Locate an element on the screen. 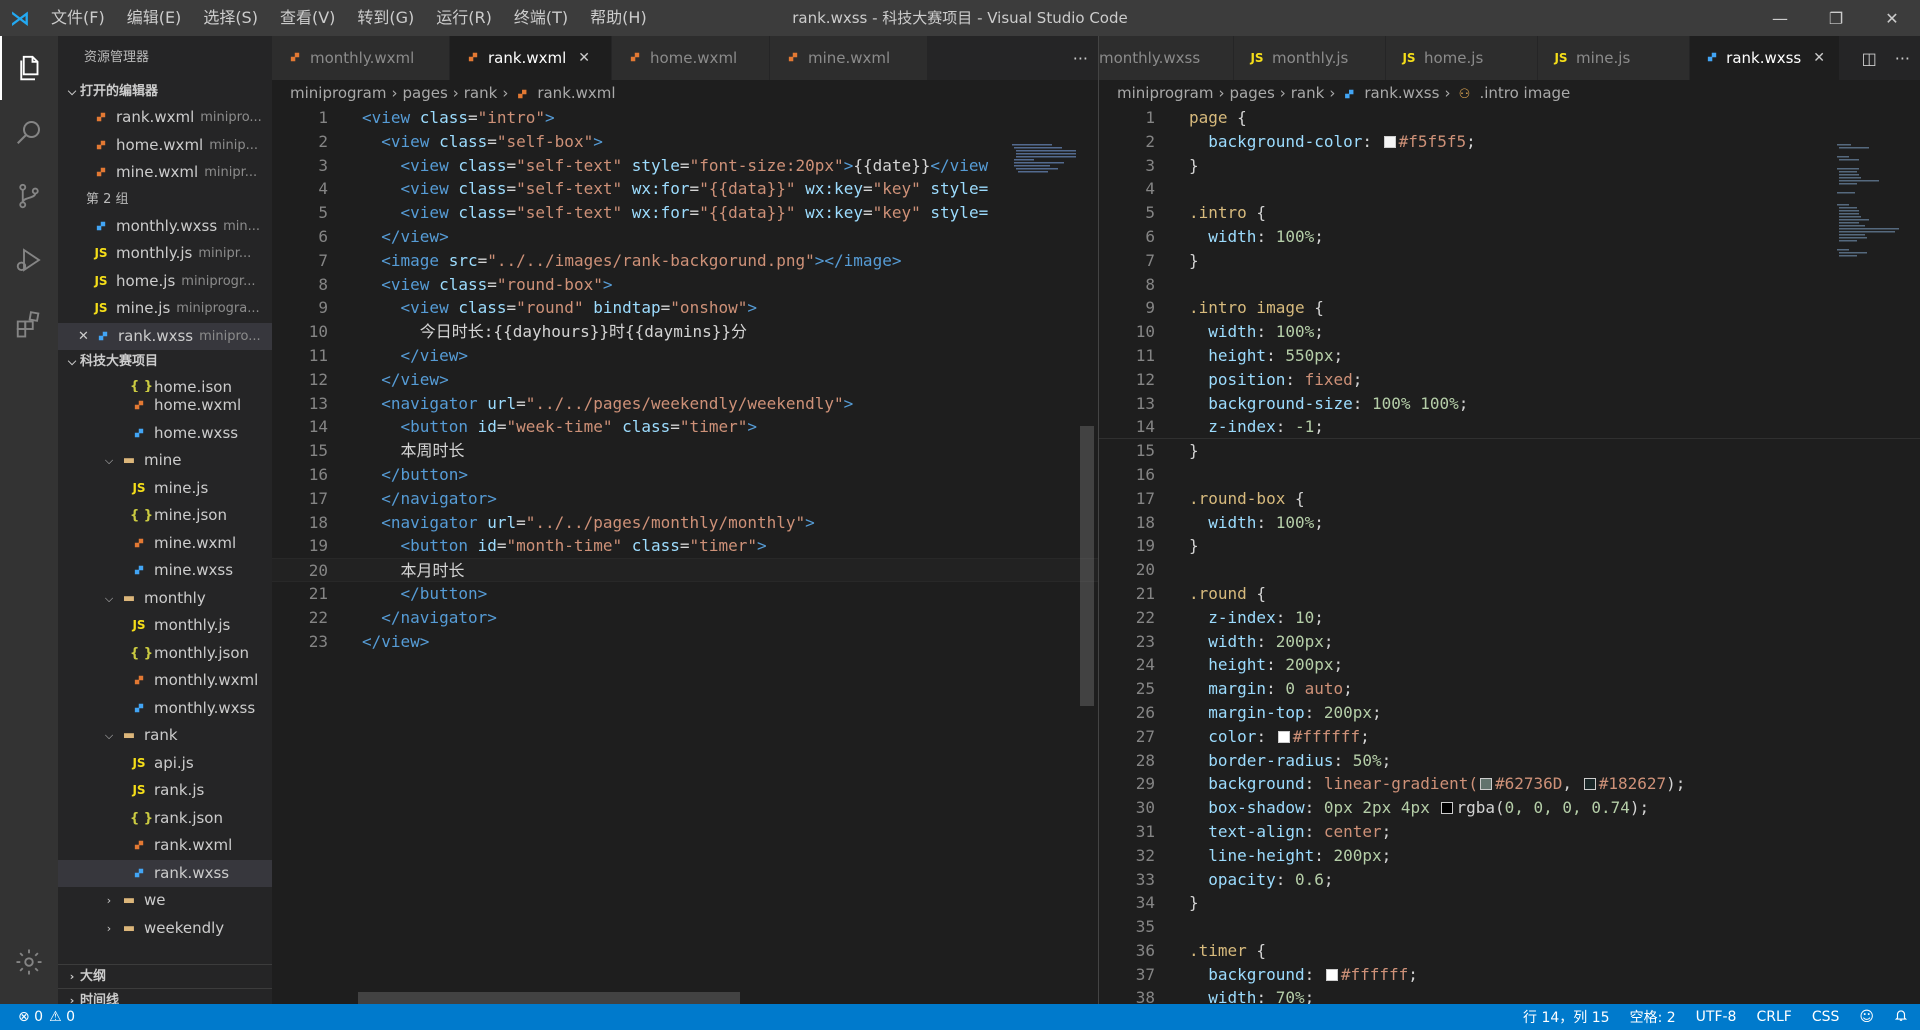 Image resolution: width=1920 pixels, height=1030 pixels. folder-item: ⌵ ▬ mine is located at coordinates (165, 461).